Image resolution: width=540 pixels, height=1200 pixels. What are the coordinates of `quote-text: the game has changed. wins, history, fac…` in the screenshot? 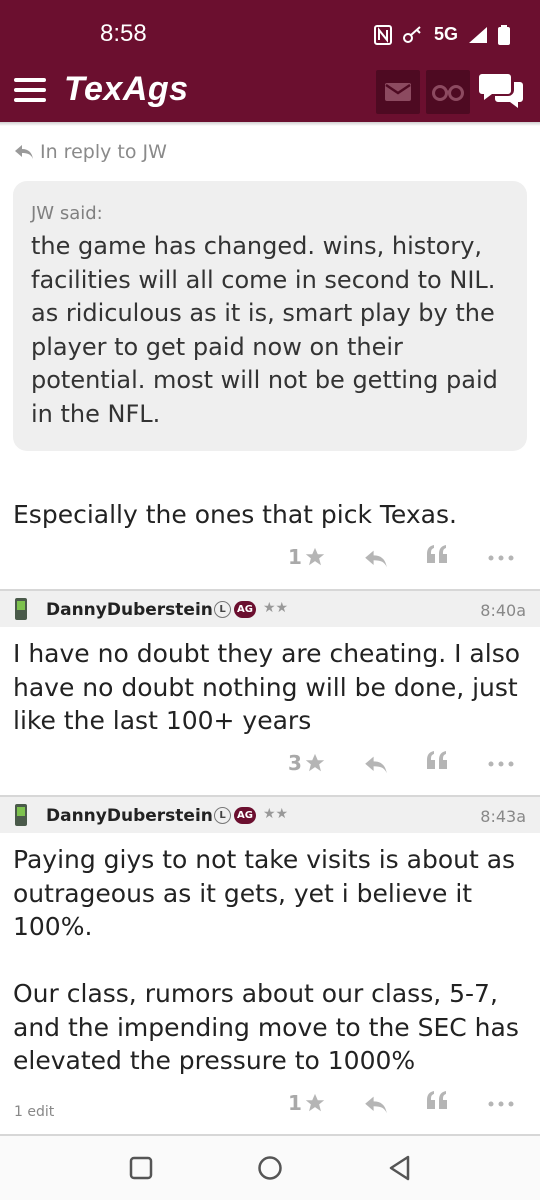 It's located at (264, 330).